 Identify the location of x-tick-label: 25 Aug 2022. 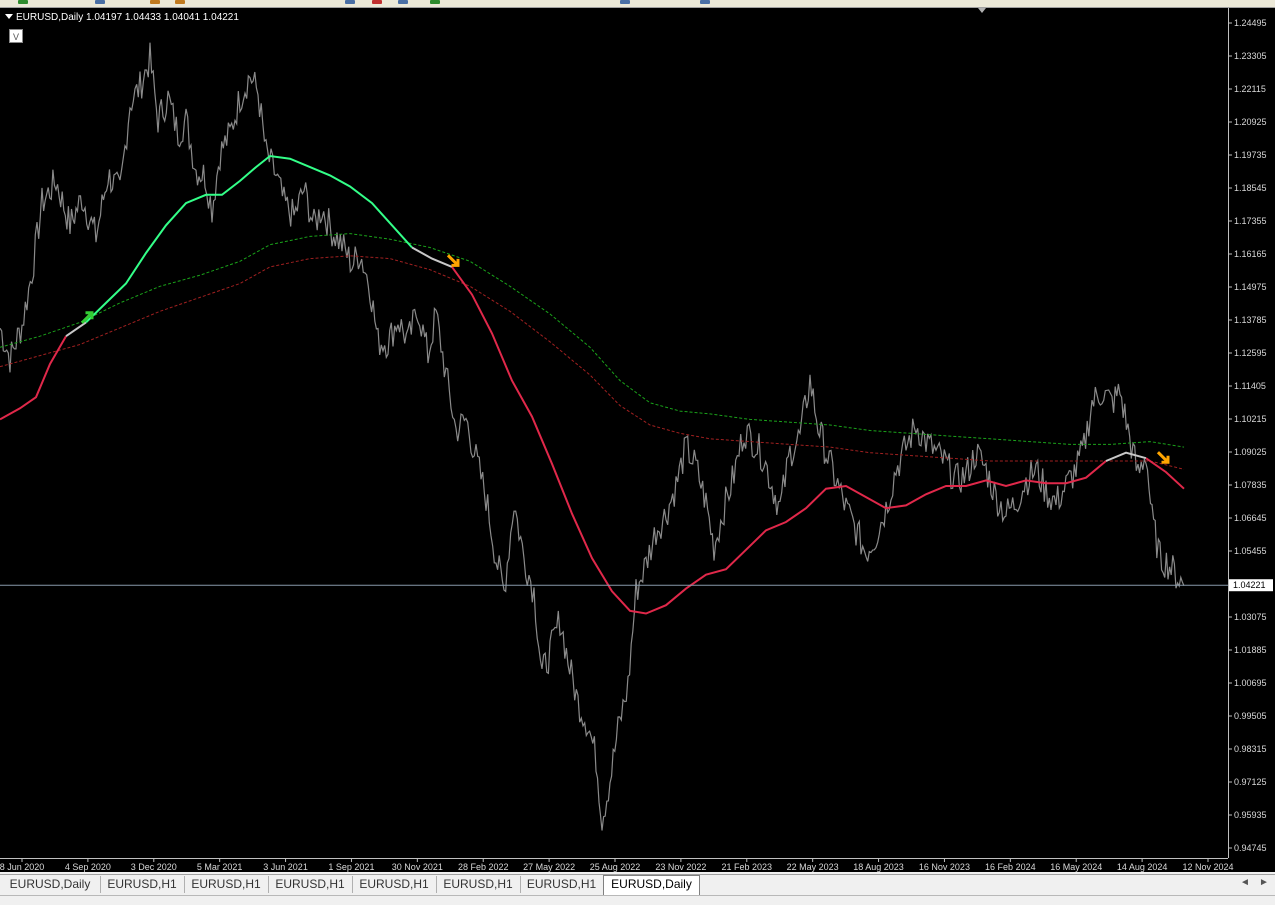
(615, 867).